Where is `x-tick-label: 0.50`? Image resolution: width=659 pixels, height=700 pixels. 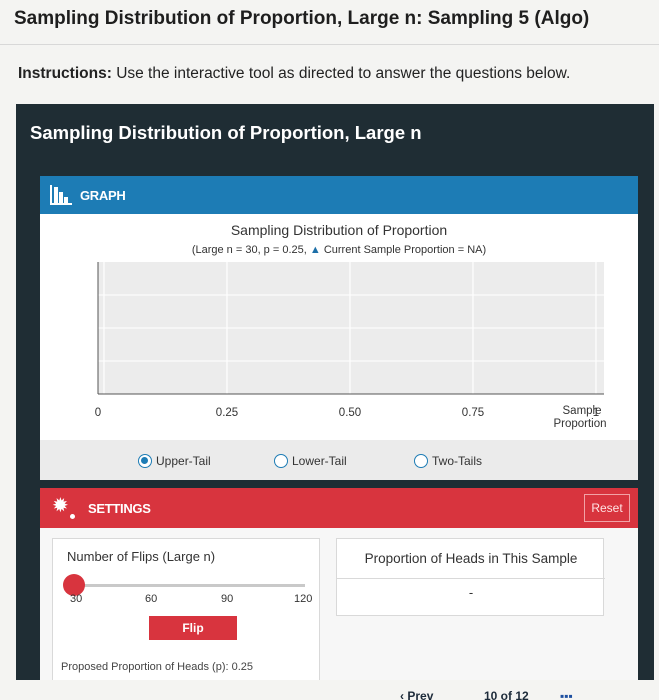 x-tick-label: 0.50 is located at coordinates (350, 413).